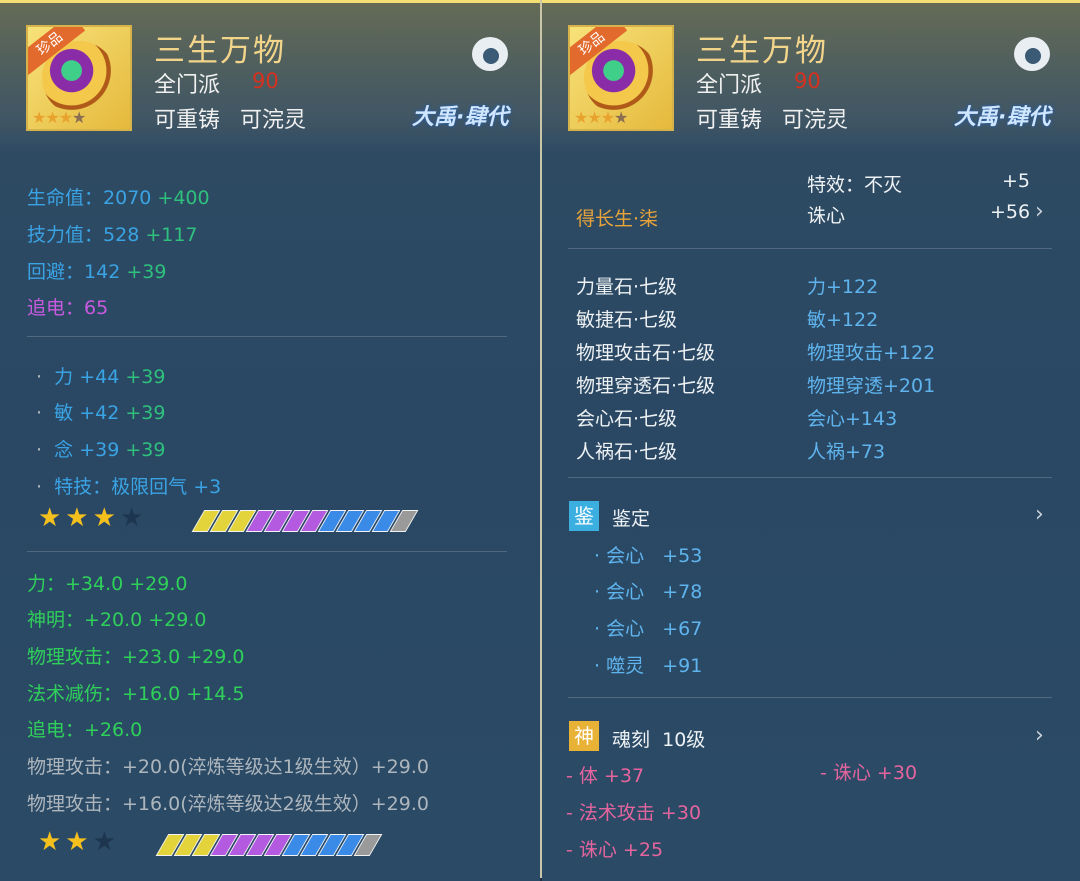  Describe the element at coordinates (117, 620) in the screenshot. I see `refine-row: 神明：+20.0 +29.0` at that location.